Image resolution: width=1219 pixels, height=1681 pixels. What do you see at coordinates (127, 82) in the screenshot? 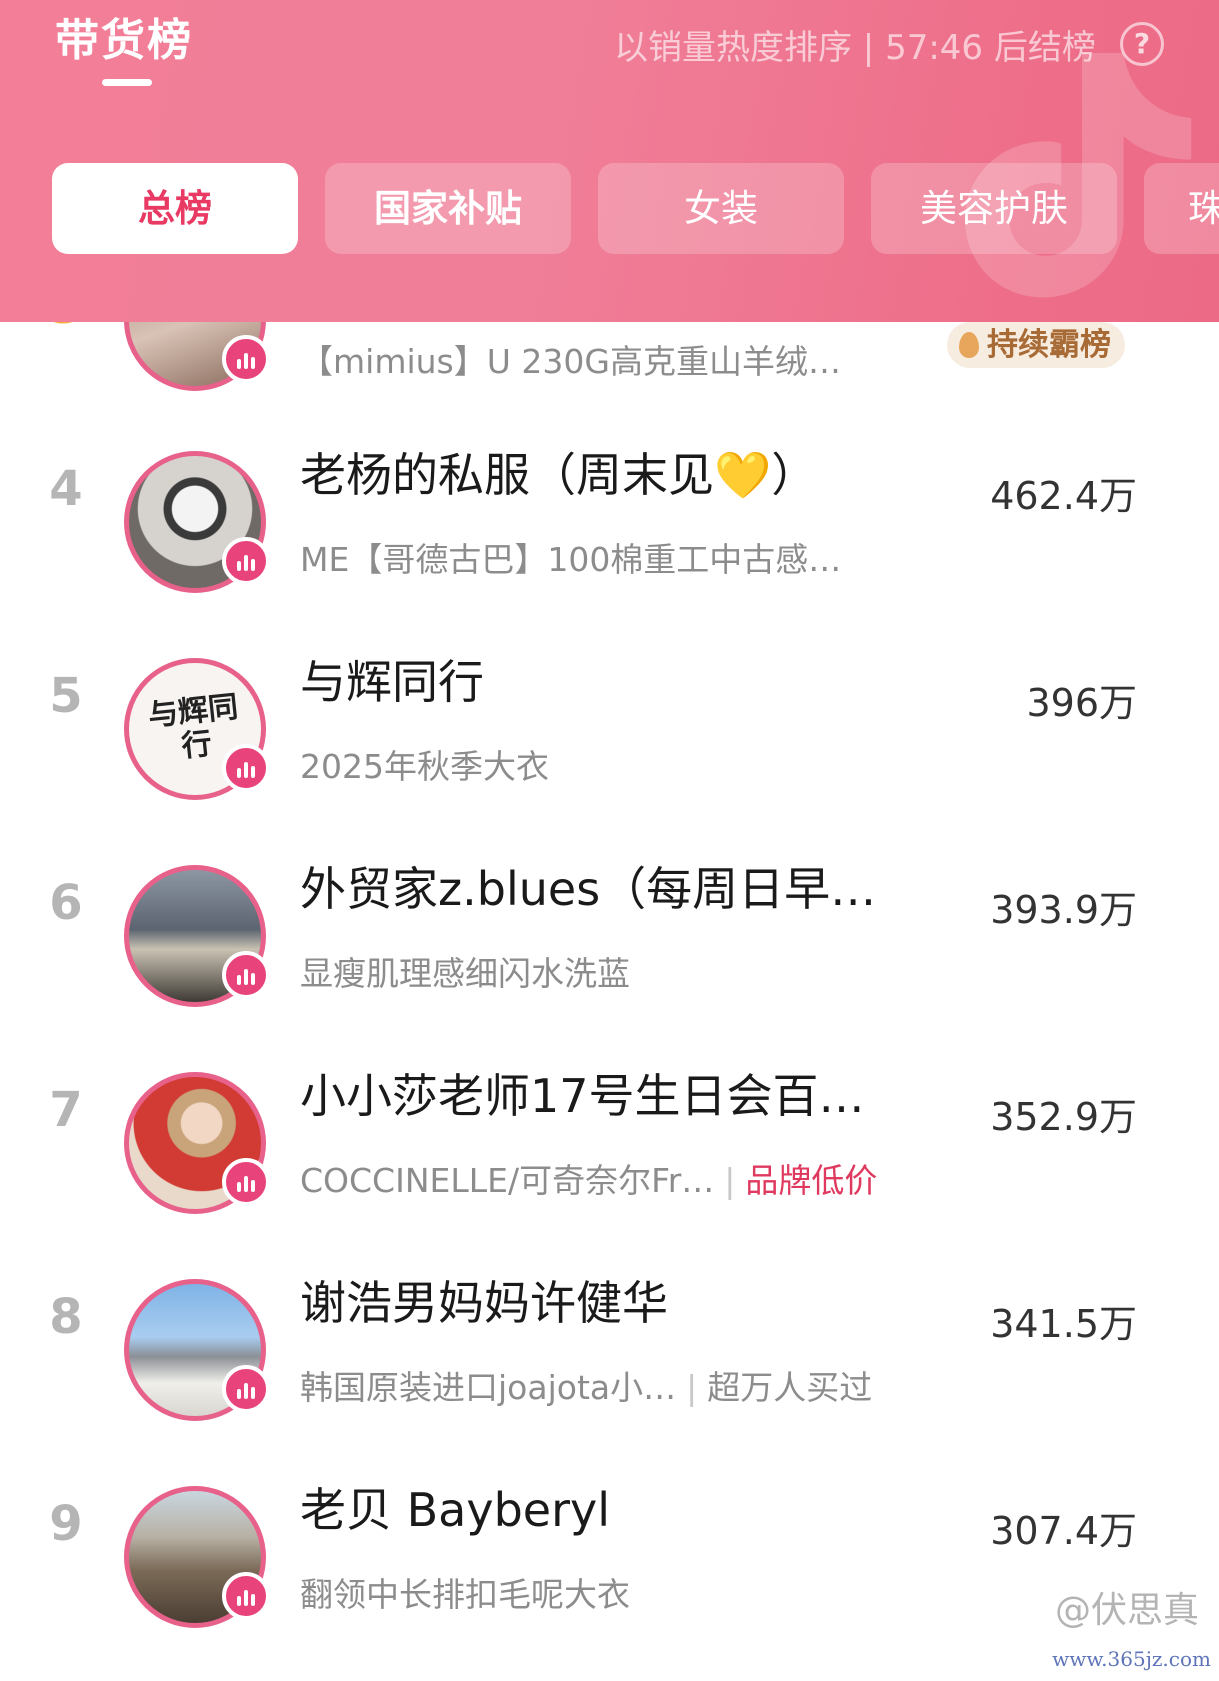
I see `title-underline` at bounding box center [127, 82].